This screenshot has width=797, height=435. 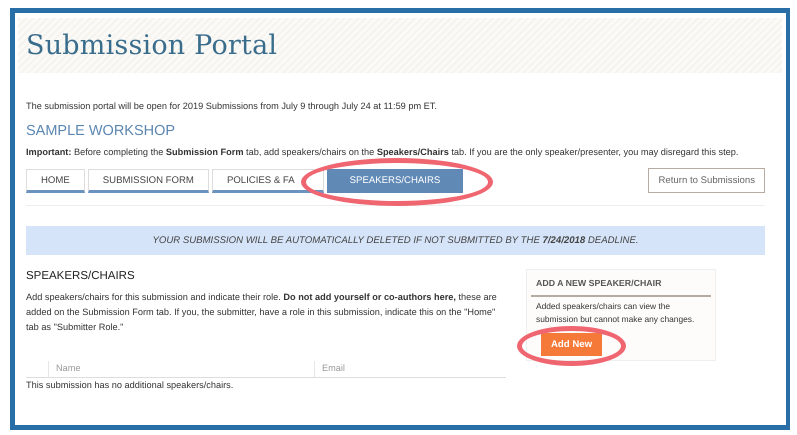 What do you see at coordinates (148, 181) in the screenshot?
I see `tab: SUBMISSION FORM` at bounding box center [148, 181].